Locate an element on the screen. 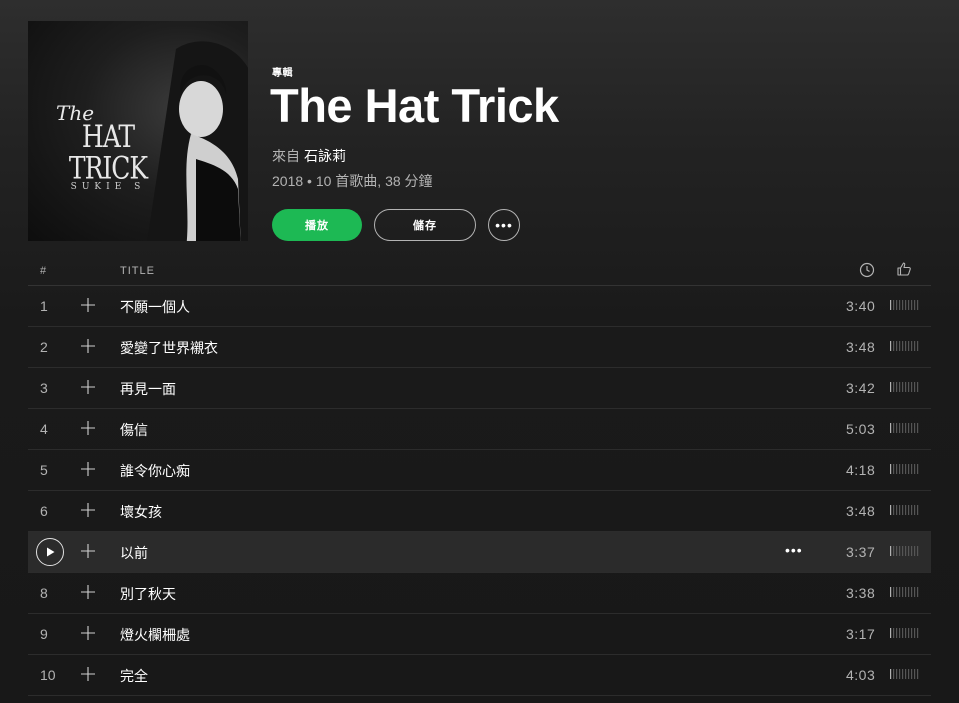  artist-line: 來自 石詠莉 is located at coordinates (309, 156).